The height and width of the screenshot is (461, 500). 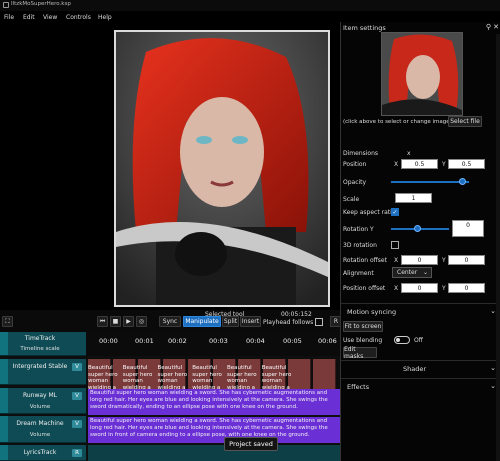 What do you see at coordinates (40, 349) in the screenshot?
I see `track-sub-label: Timeline scale` at bounding box center [40, 349].